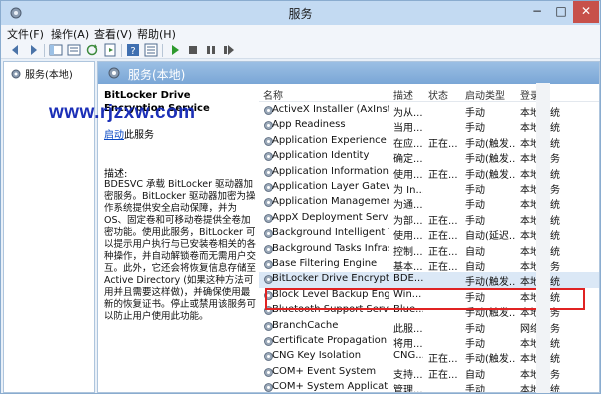 The height and width of the screenshot is (394, 601). What do you see at coordinates (229, 50) in the screenshot?
I see `restart-service-icon` at bounding box center [229, 50].